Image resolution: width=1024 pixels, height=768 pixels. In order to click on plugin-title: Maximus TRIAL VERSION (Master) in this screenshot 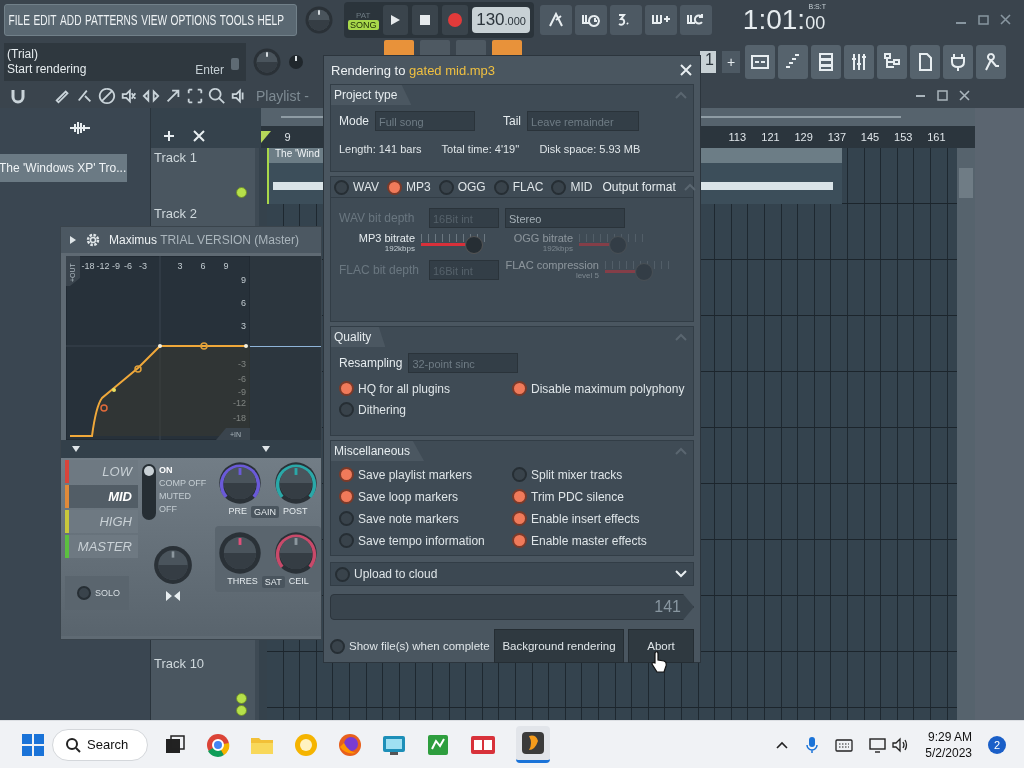, I will do `click(204, 240)`.